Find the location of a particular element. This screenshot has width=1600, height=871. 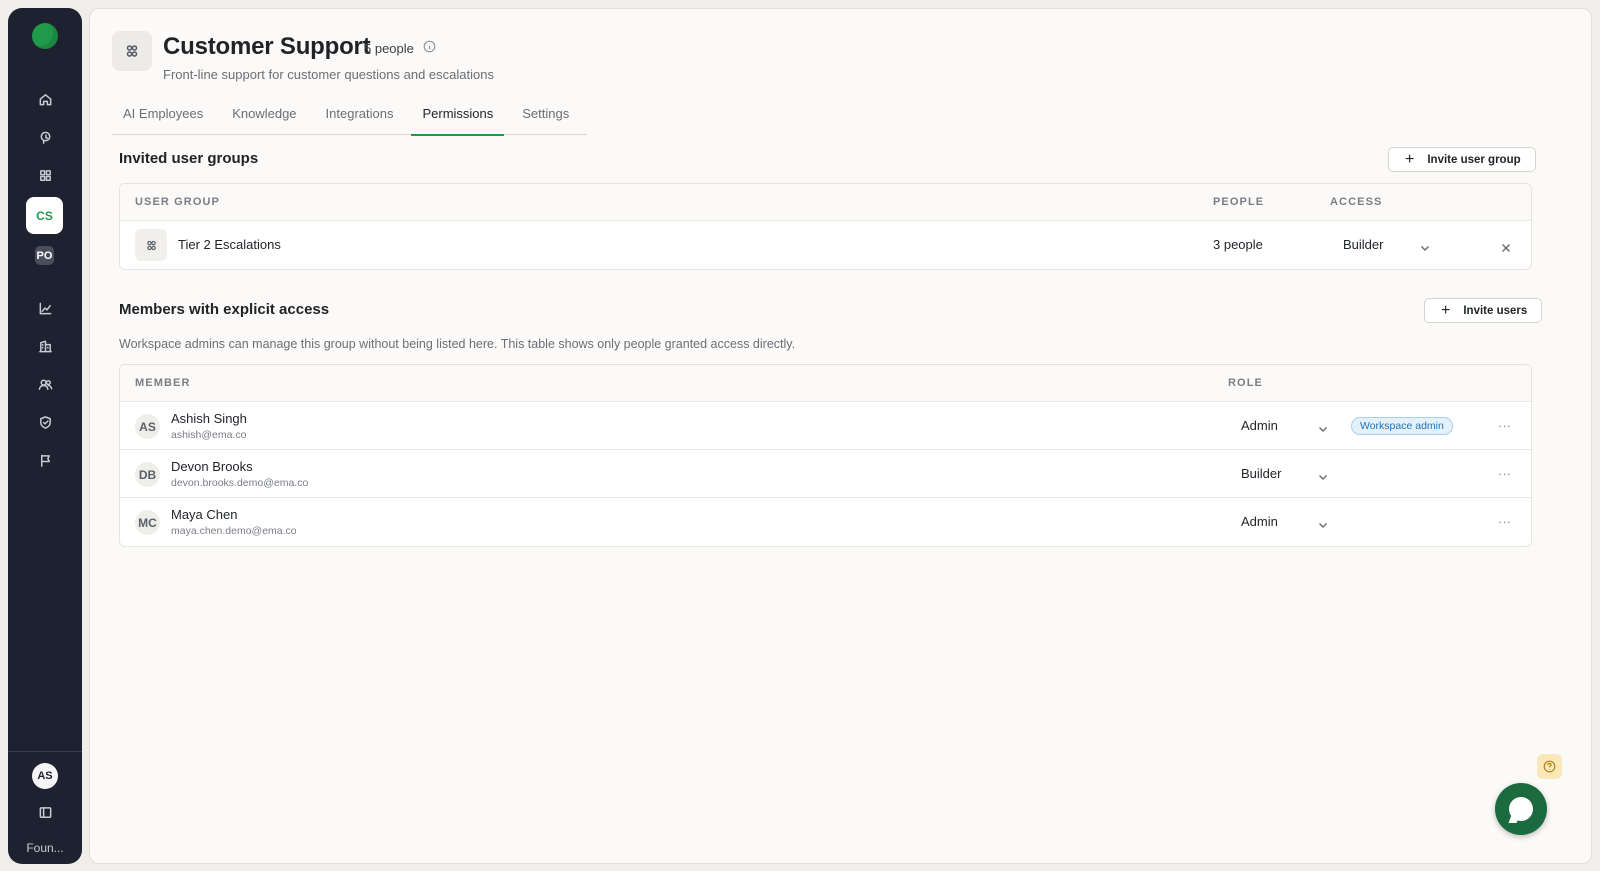

member-name: Ashish Singh is located at coordinates (209, 418).